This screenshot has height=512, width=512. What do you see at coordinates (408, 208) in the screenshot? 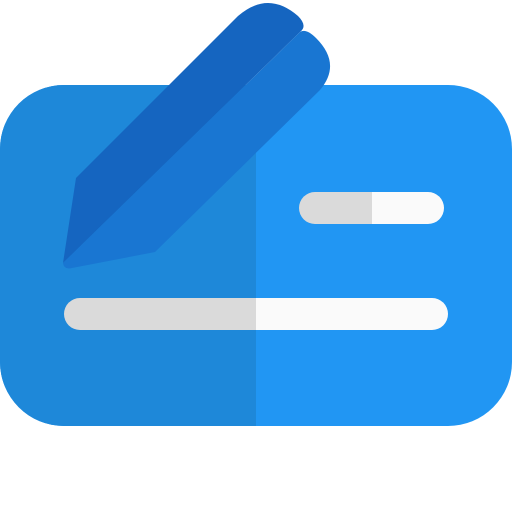
I see `amount-line-light-part` at bounding box center [408, 208].